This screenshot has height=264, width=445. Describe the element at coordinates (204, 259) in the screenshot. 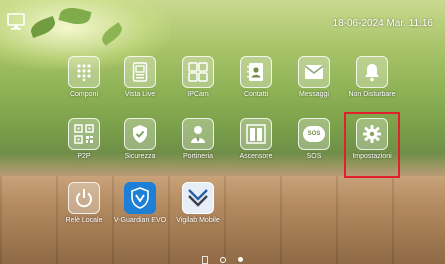

I see `page-1-indicator` at that location.